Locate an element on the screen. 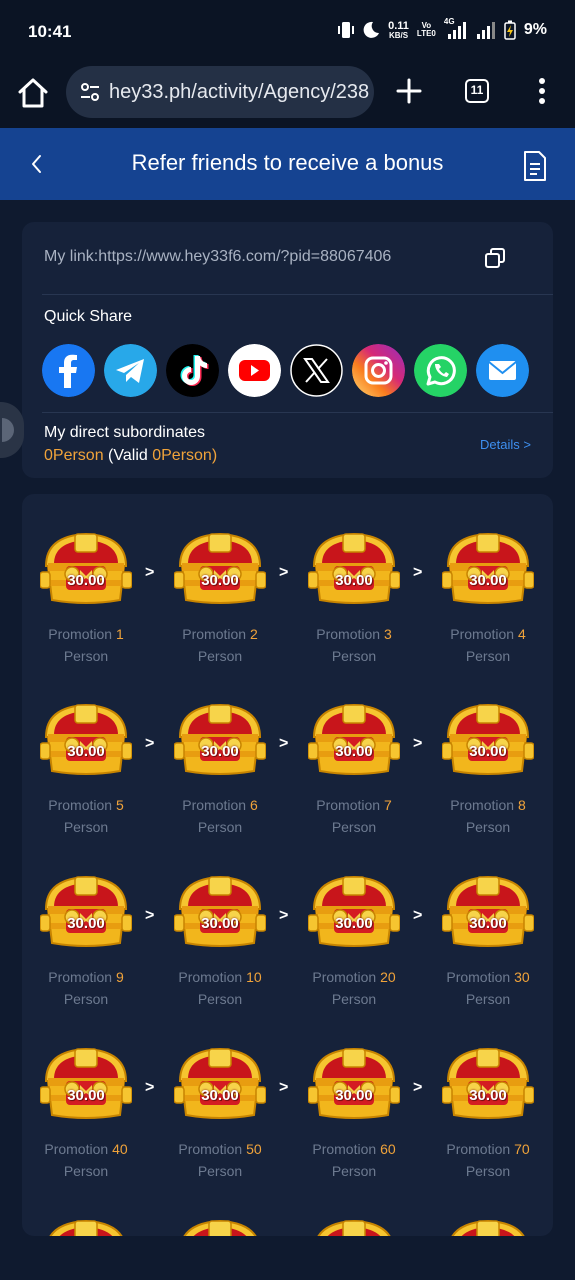 The image size is (575, 1280). divider is located at coordinates (297, 412).